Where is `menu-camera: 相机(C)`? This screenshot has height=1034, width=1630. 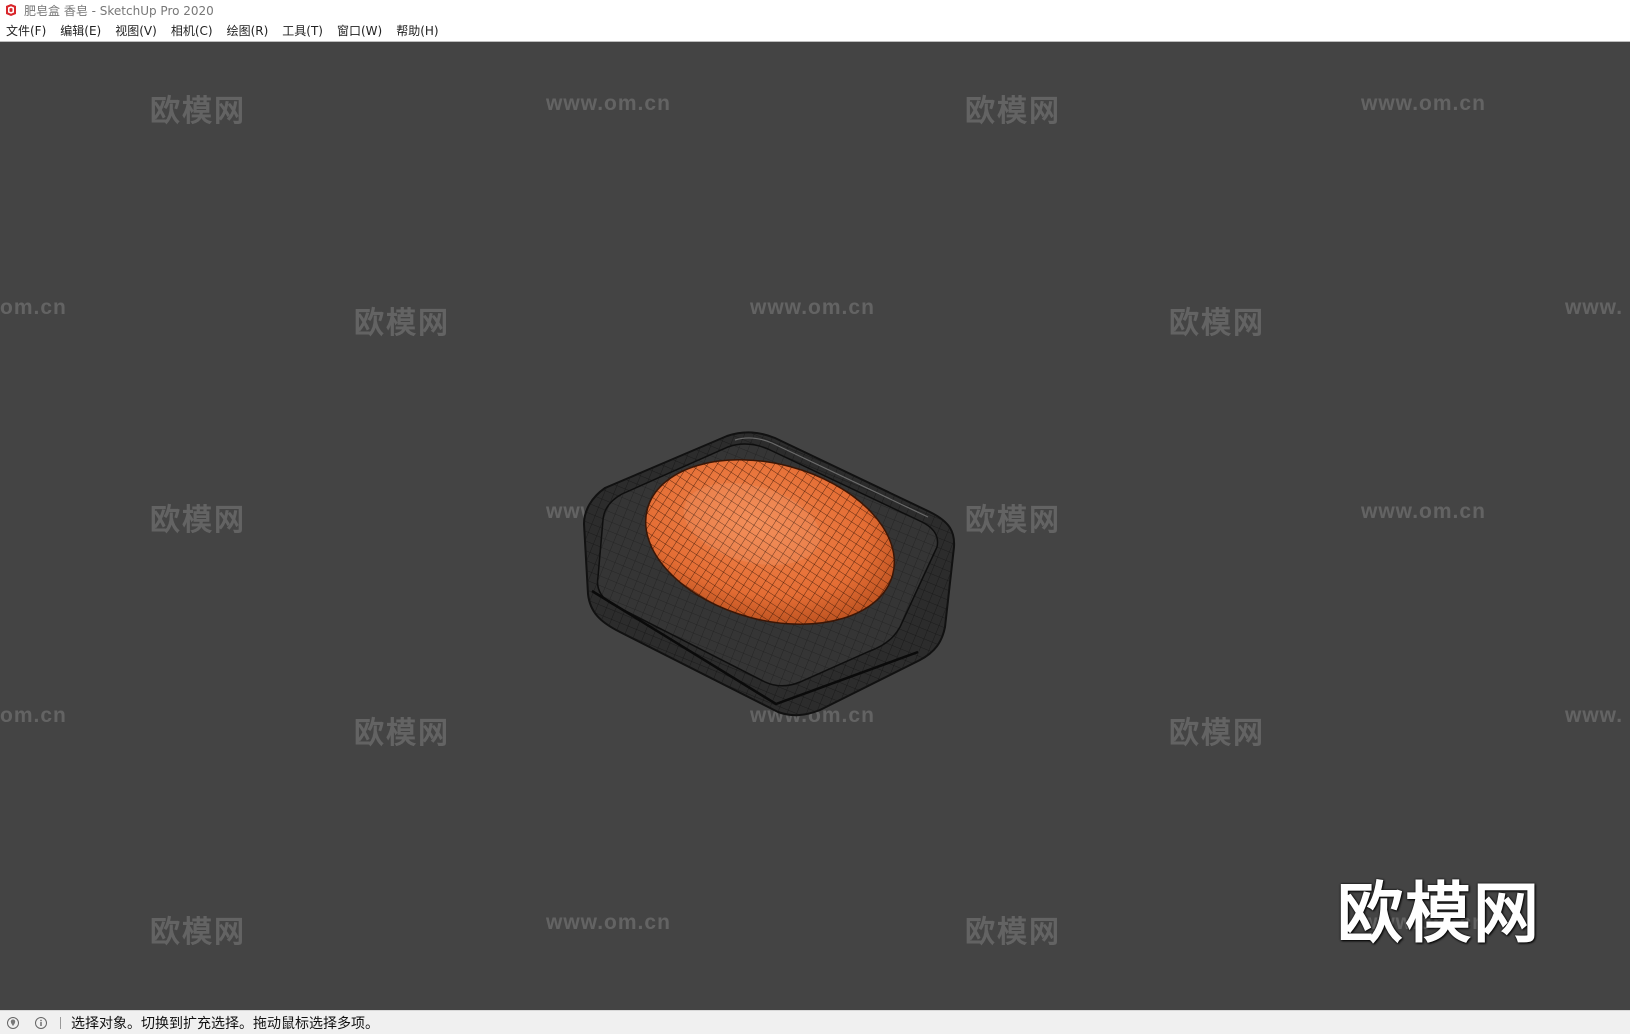
menu-camera: 相机(C) is located at coordinates (192, 30).